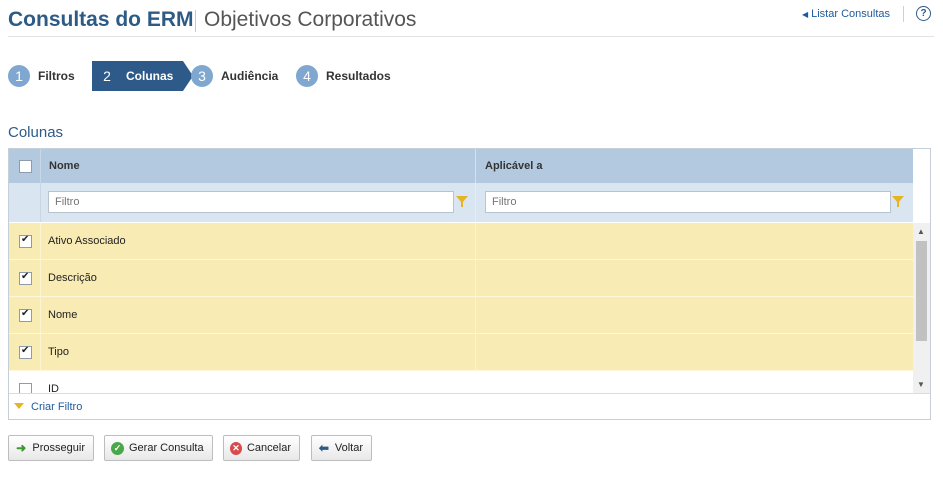 This screenshot has width=943, height=504. I want to click on header-divider, so click(903, 14).